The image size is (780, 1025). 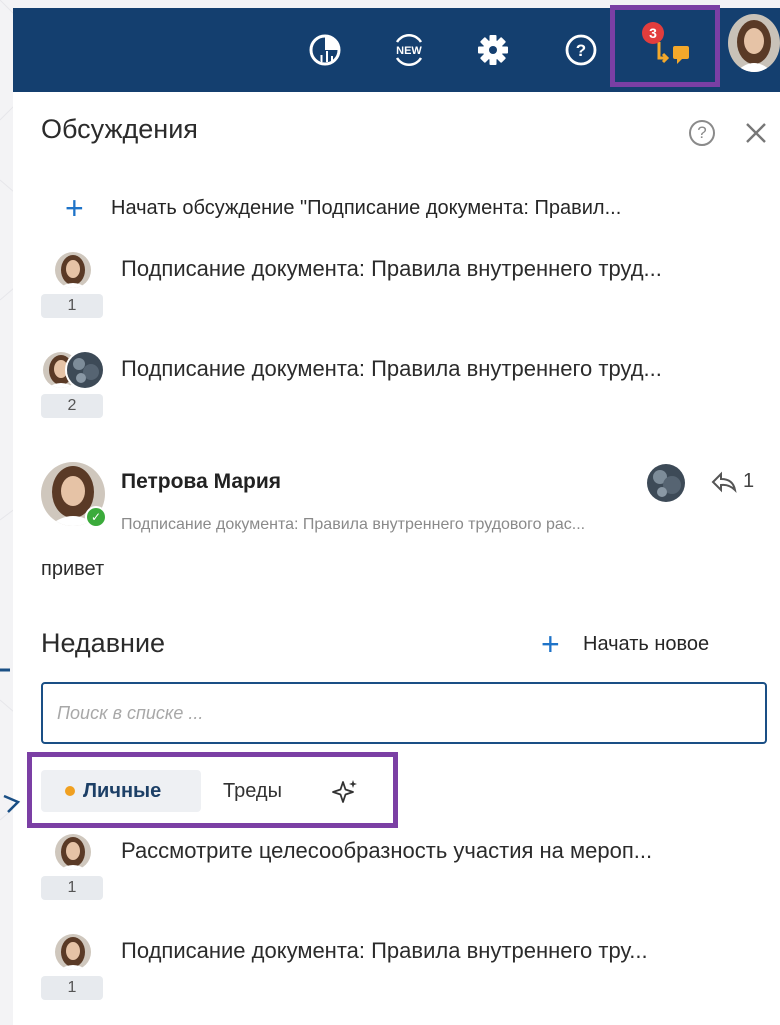 I want to click on discussions-highlight-frame, so click(x=665, y=46).